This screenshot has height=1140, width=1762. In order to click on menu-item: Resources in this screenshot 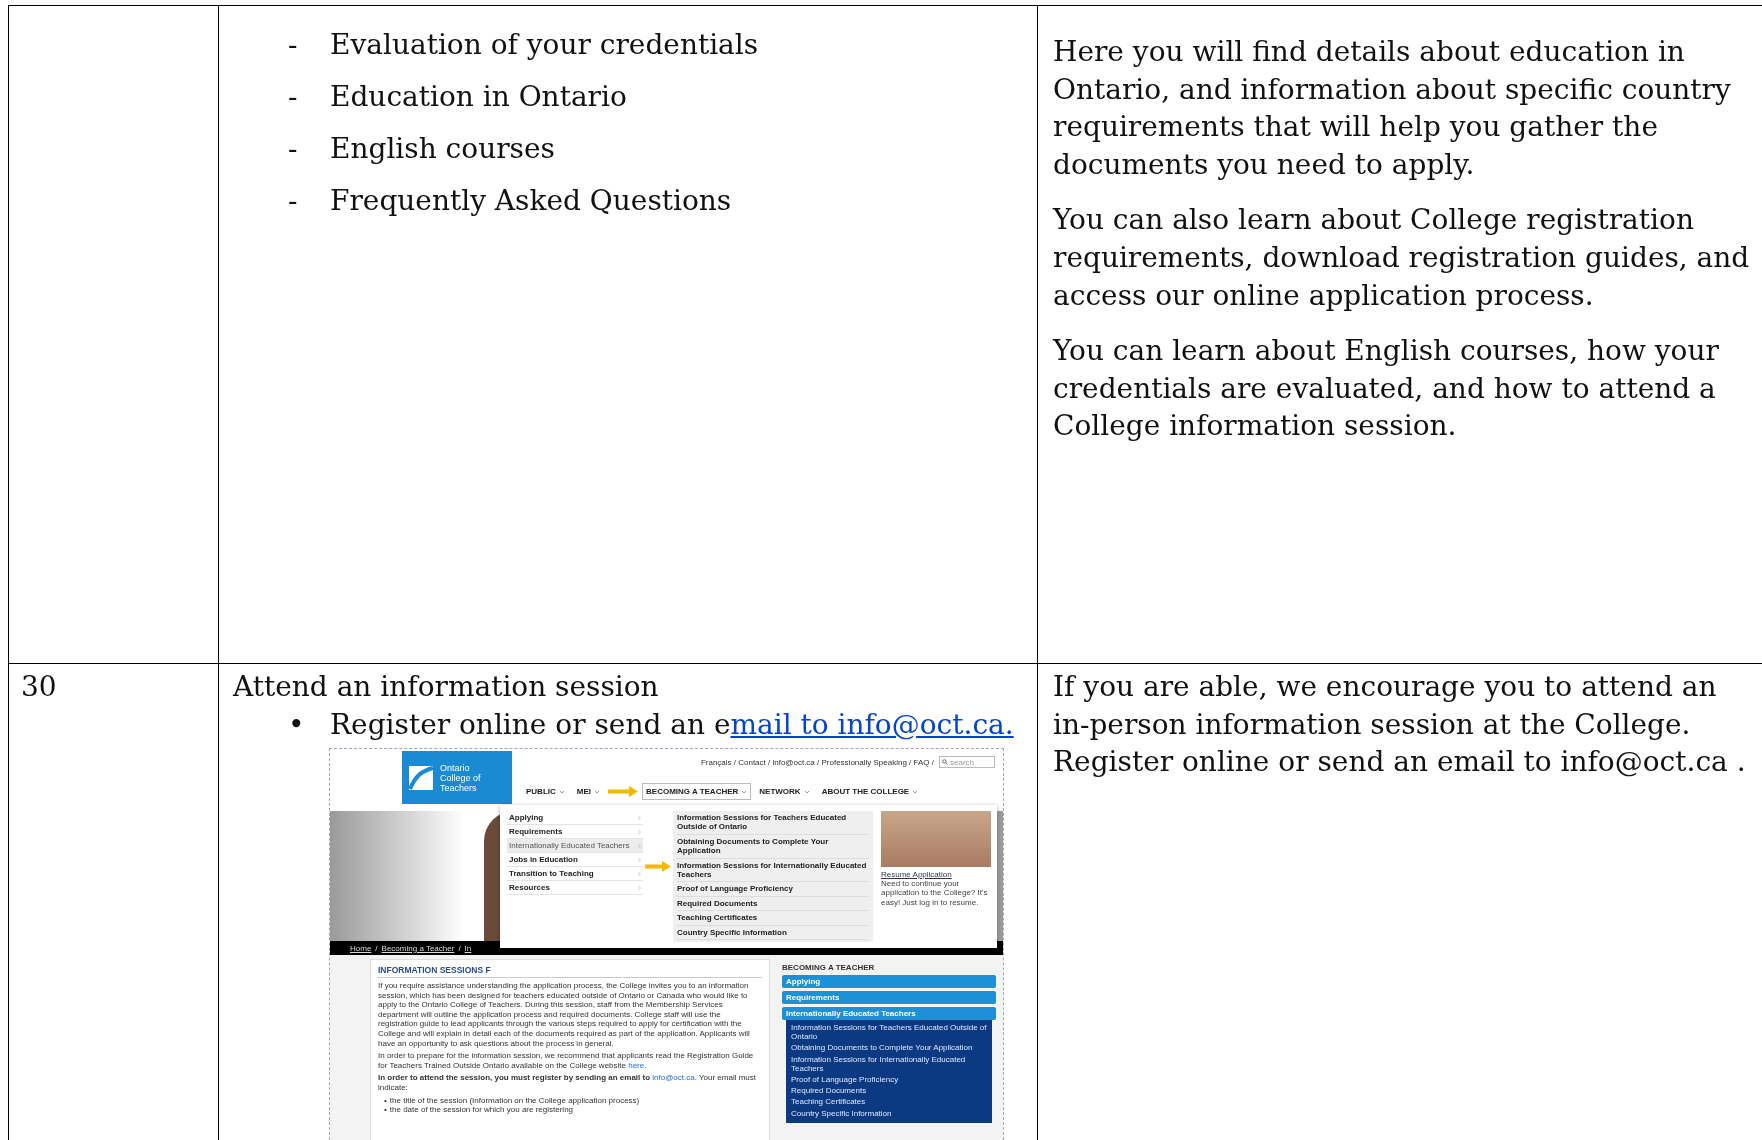, I will do `click(575, 888)`.